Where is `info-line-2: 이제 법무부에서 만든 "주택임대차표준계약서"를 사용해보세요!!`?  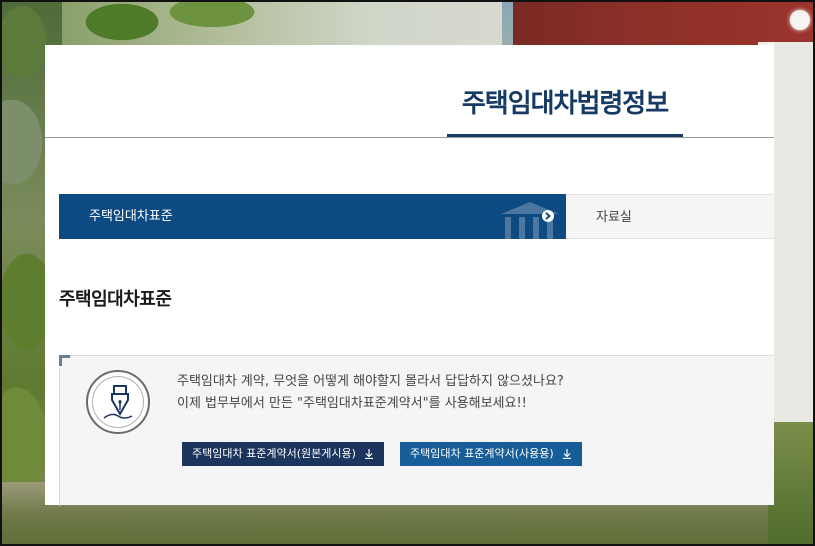
info-line-2: 이제 법무부에서 만든 "주택임대차표준계약서"를 사용해보세요!! is located at coordinates (352, 403).